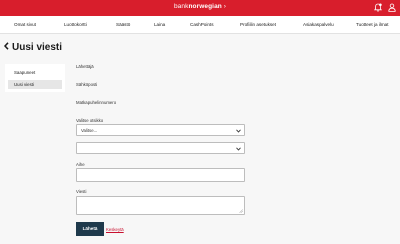 The height and width of the screenshot is (244, 400). What do you see at coordinates (25, 24) in the screenshot?
I see `nav-item-omat-sivut: Omat sivut` at bounding box center [25, 24].